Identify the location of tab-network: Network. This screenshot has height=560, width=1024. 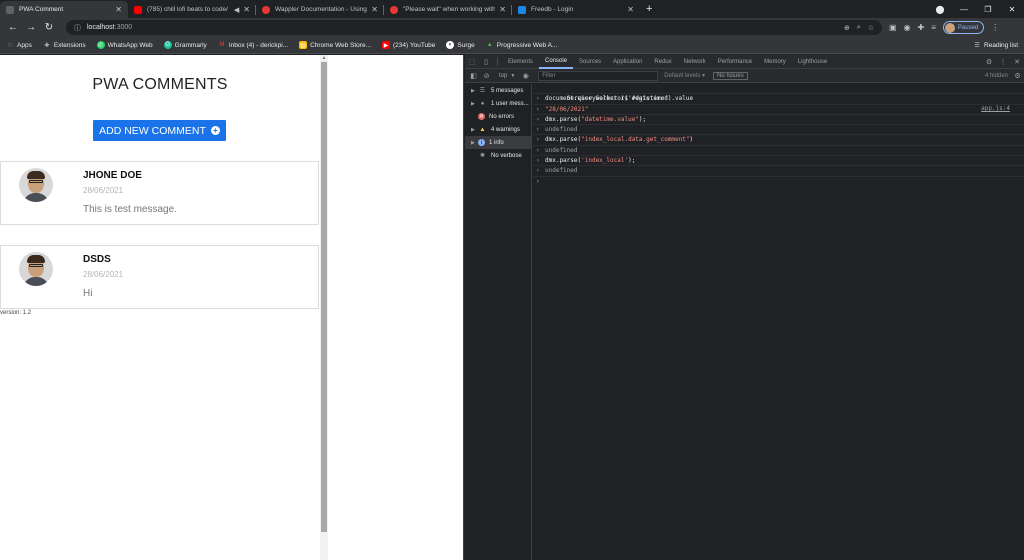
(695, 62).